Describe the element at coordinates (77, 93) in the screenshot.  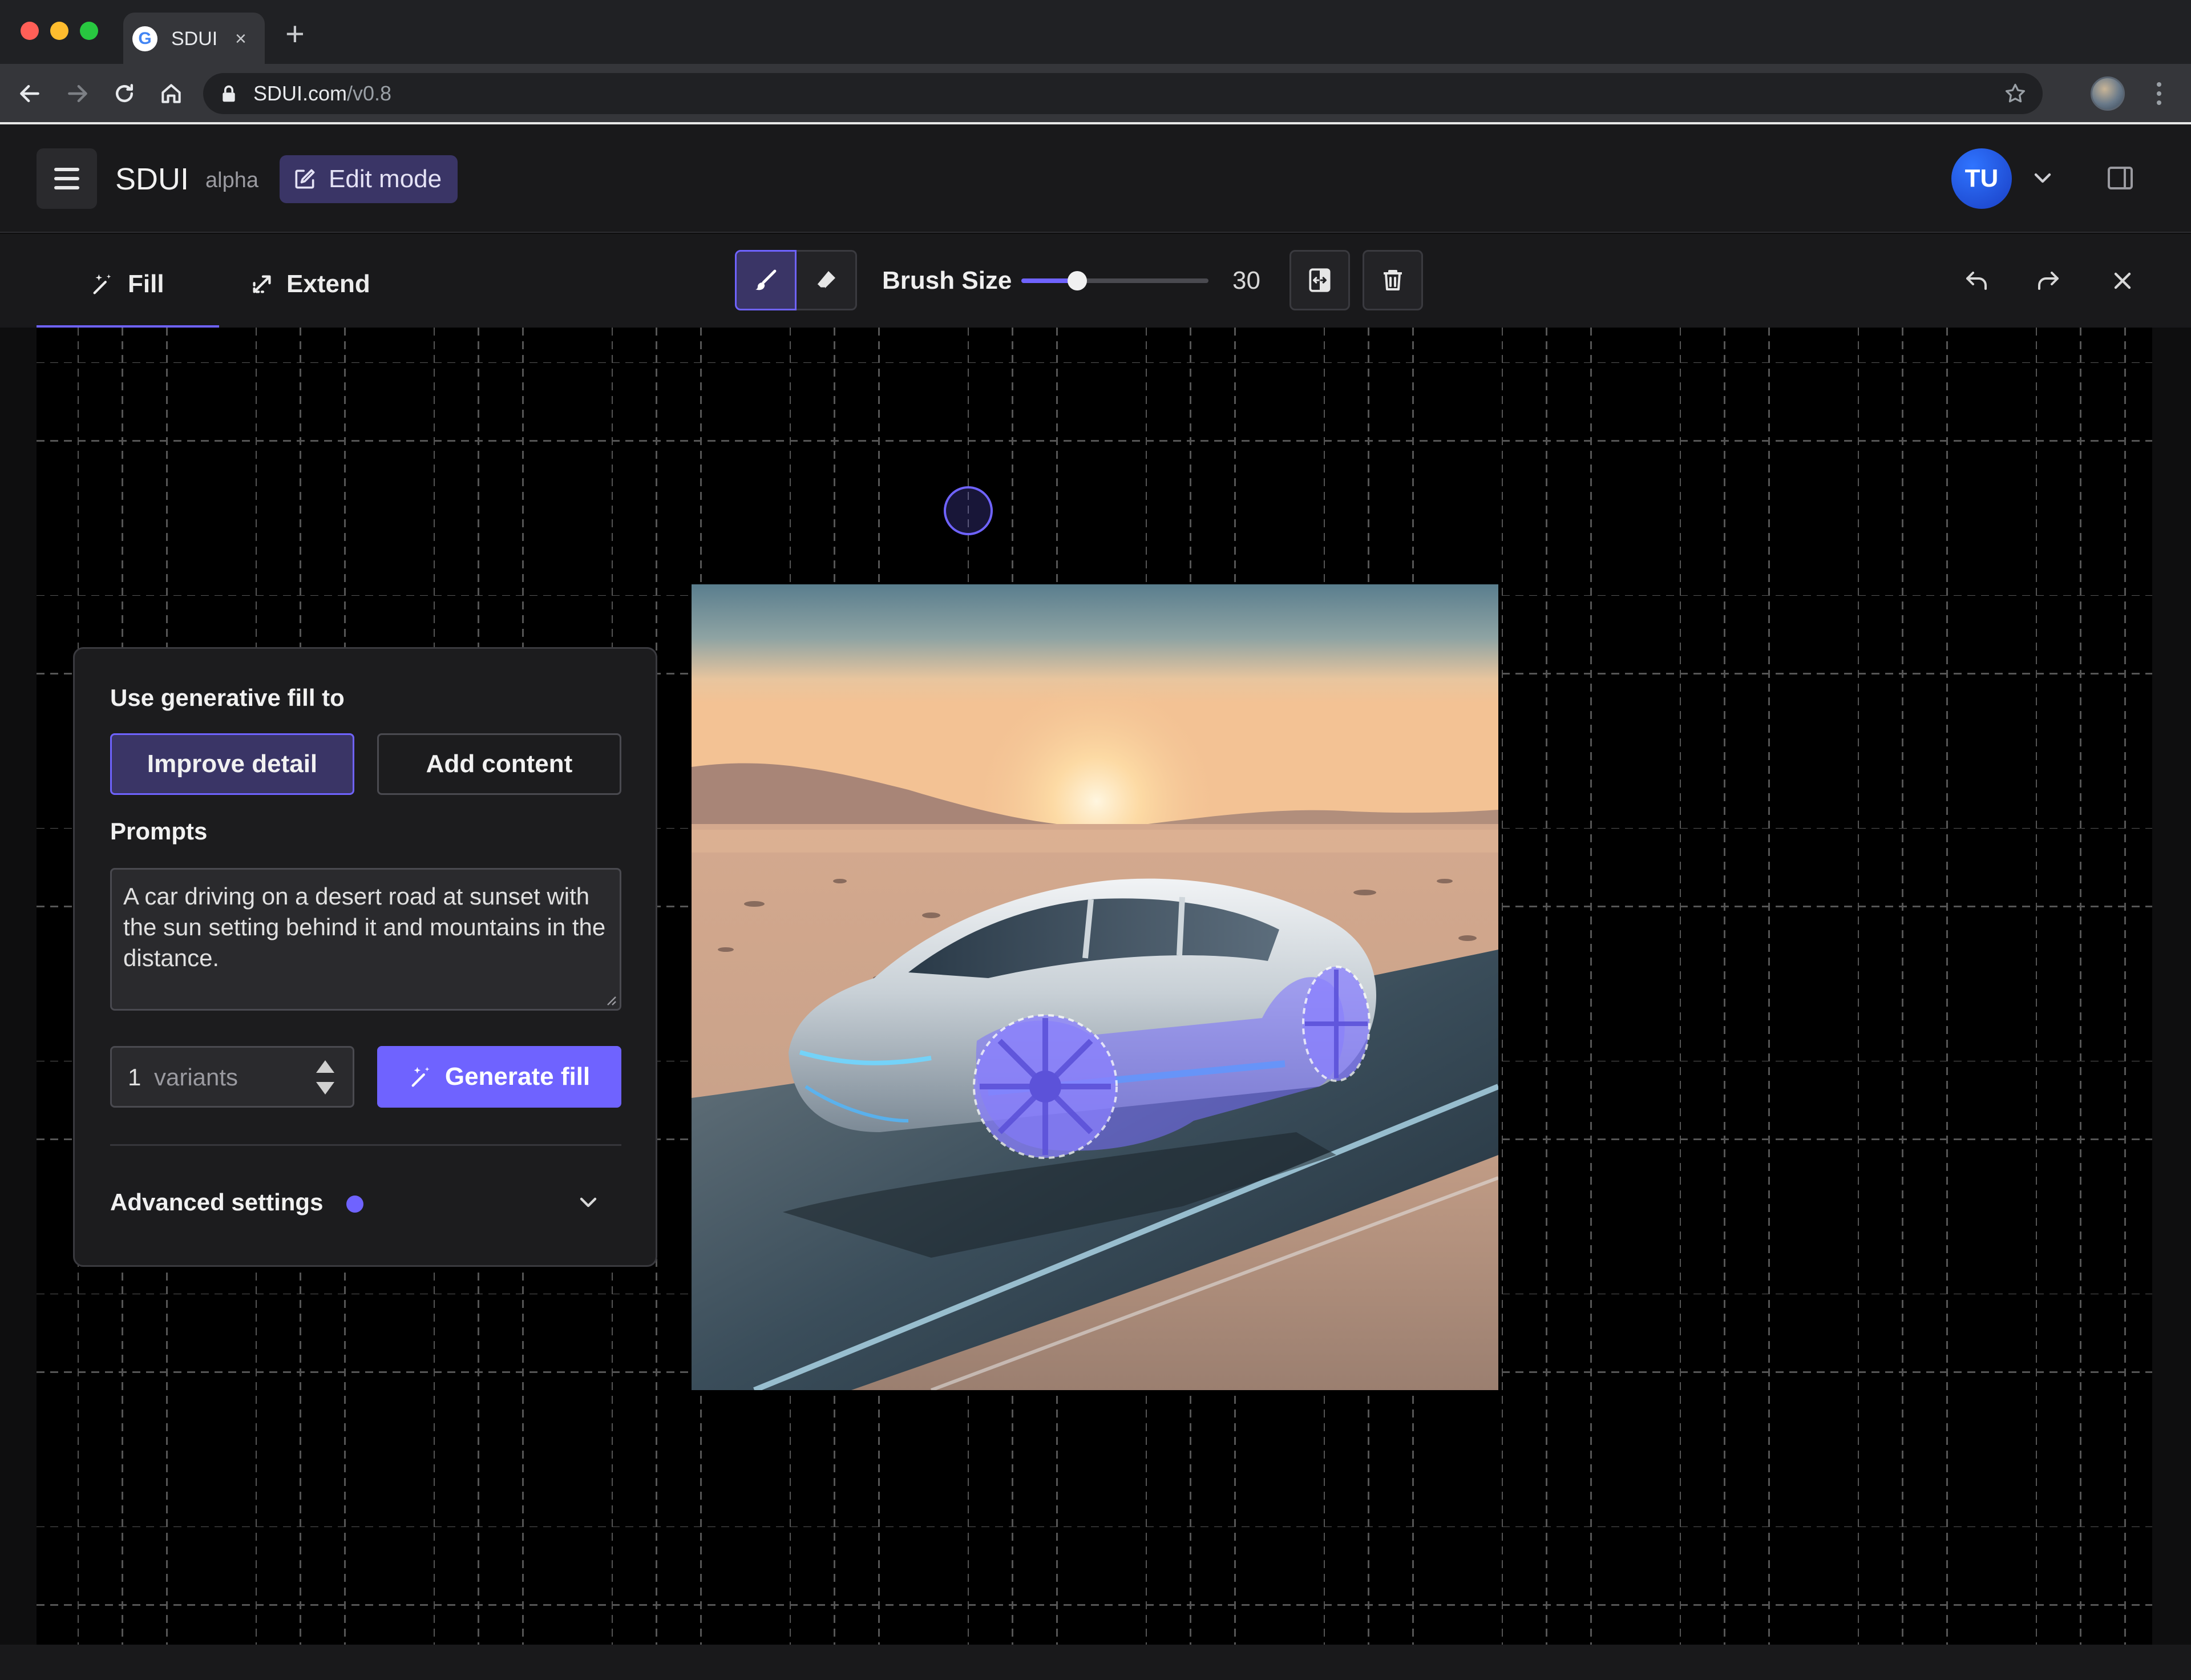
I see `forward-icon` at that location.